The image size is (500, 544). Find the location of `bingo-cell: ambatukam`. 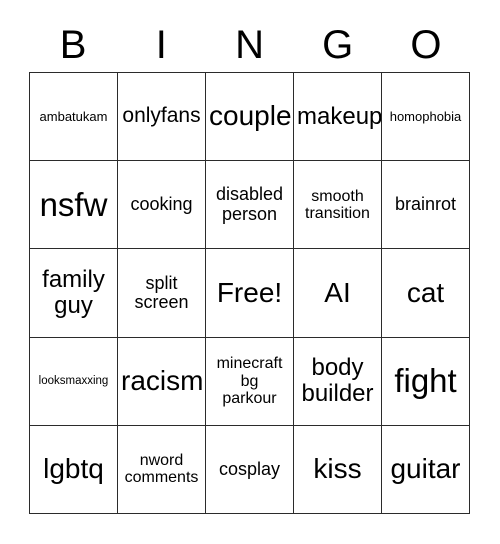

bingo-cell: ambatukam is located at coordinates (74, 117).